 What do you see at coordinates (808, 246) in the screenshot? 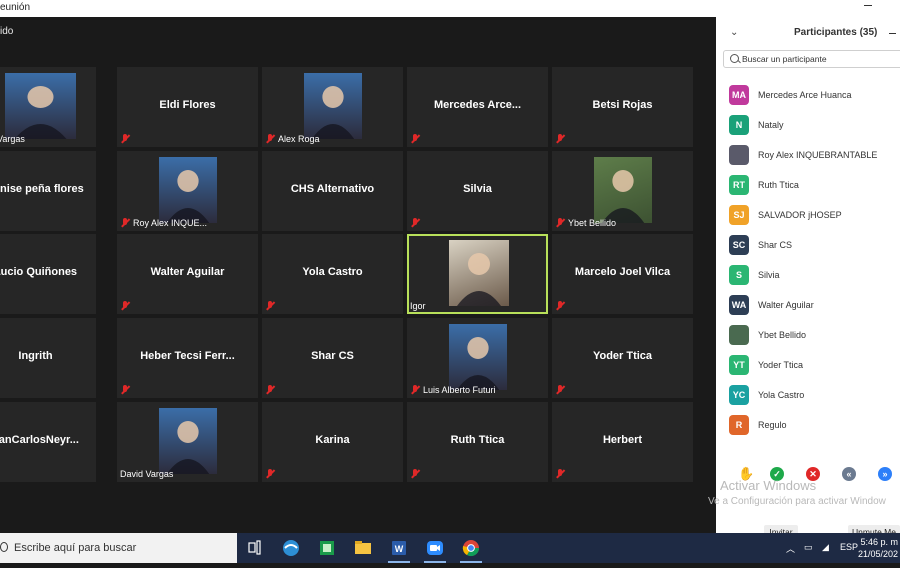
I see `participant-list-item: SC Shar CS` at bounding box center [808, 246].